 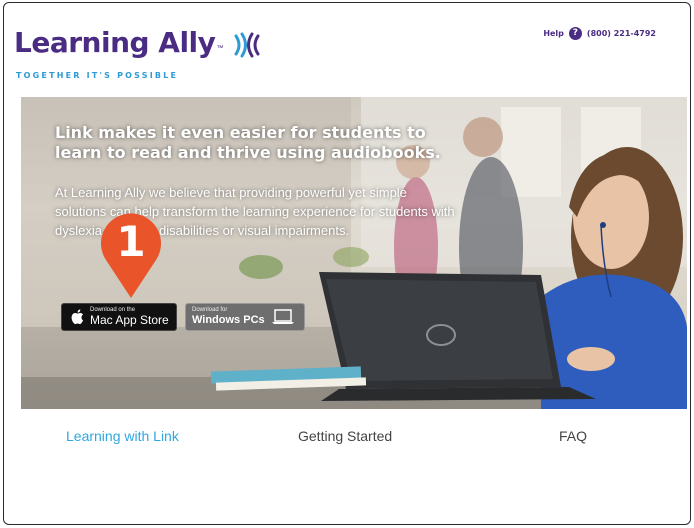 I want to click on help-question-icon: ?, so click(x=575, y=33).